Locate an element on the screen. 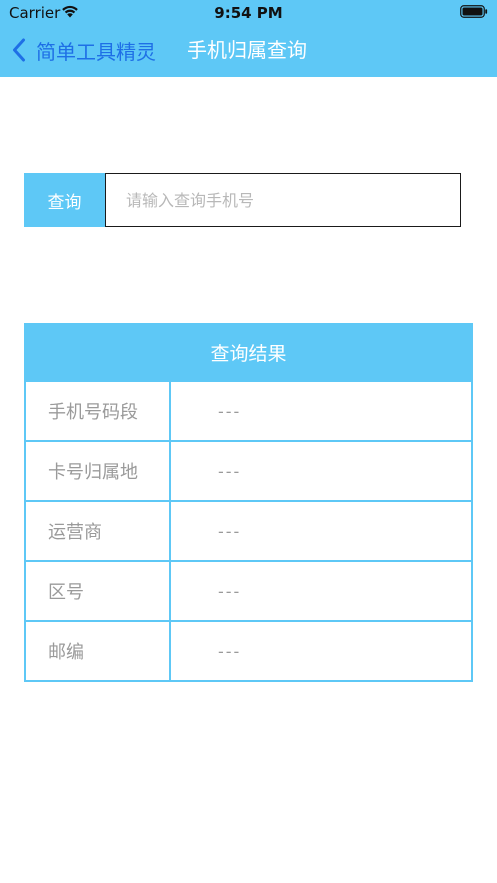 The image size is (497, 883). table-row: 运营商 --- is located at coordinates (248, 530).